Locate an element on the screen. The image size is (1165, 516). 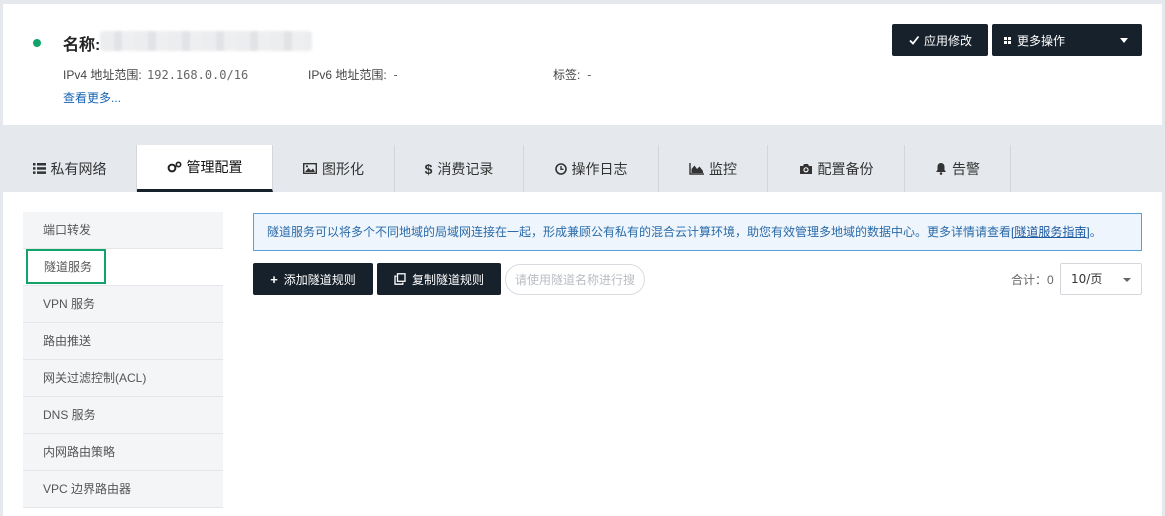
sidebar-item-routing-policy: 内网路由策略 is located at coordinates (123, 452).